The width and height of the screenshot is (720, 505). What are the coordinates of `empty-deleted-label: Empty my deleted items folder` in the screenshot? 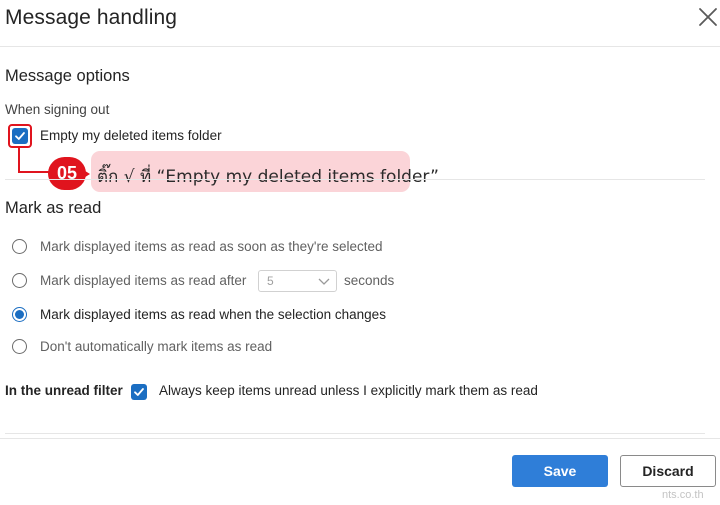 It's located at (131, 135).